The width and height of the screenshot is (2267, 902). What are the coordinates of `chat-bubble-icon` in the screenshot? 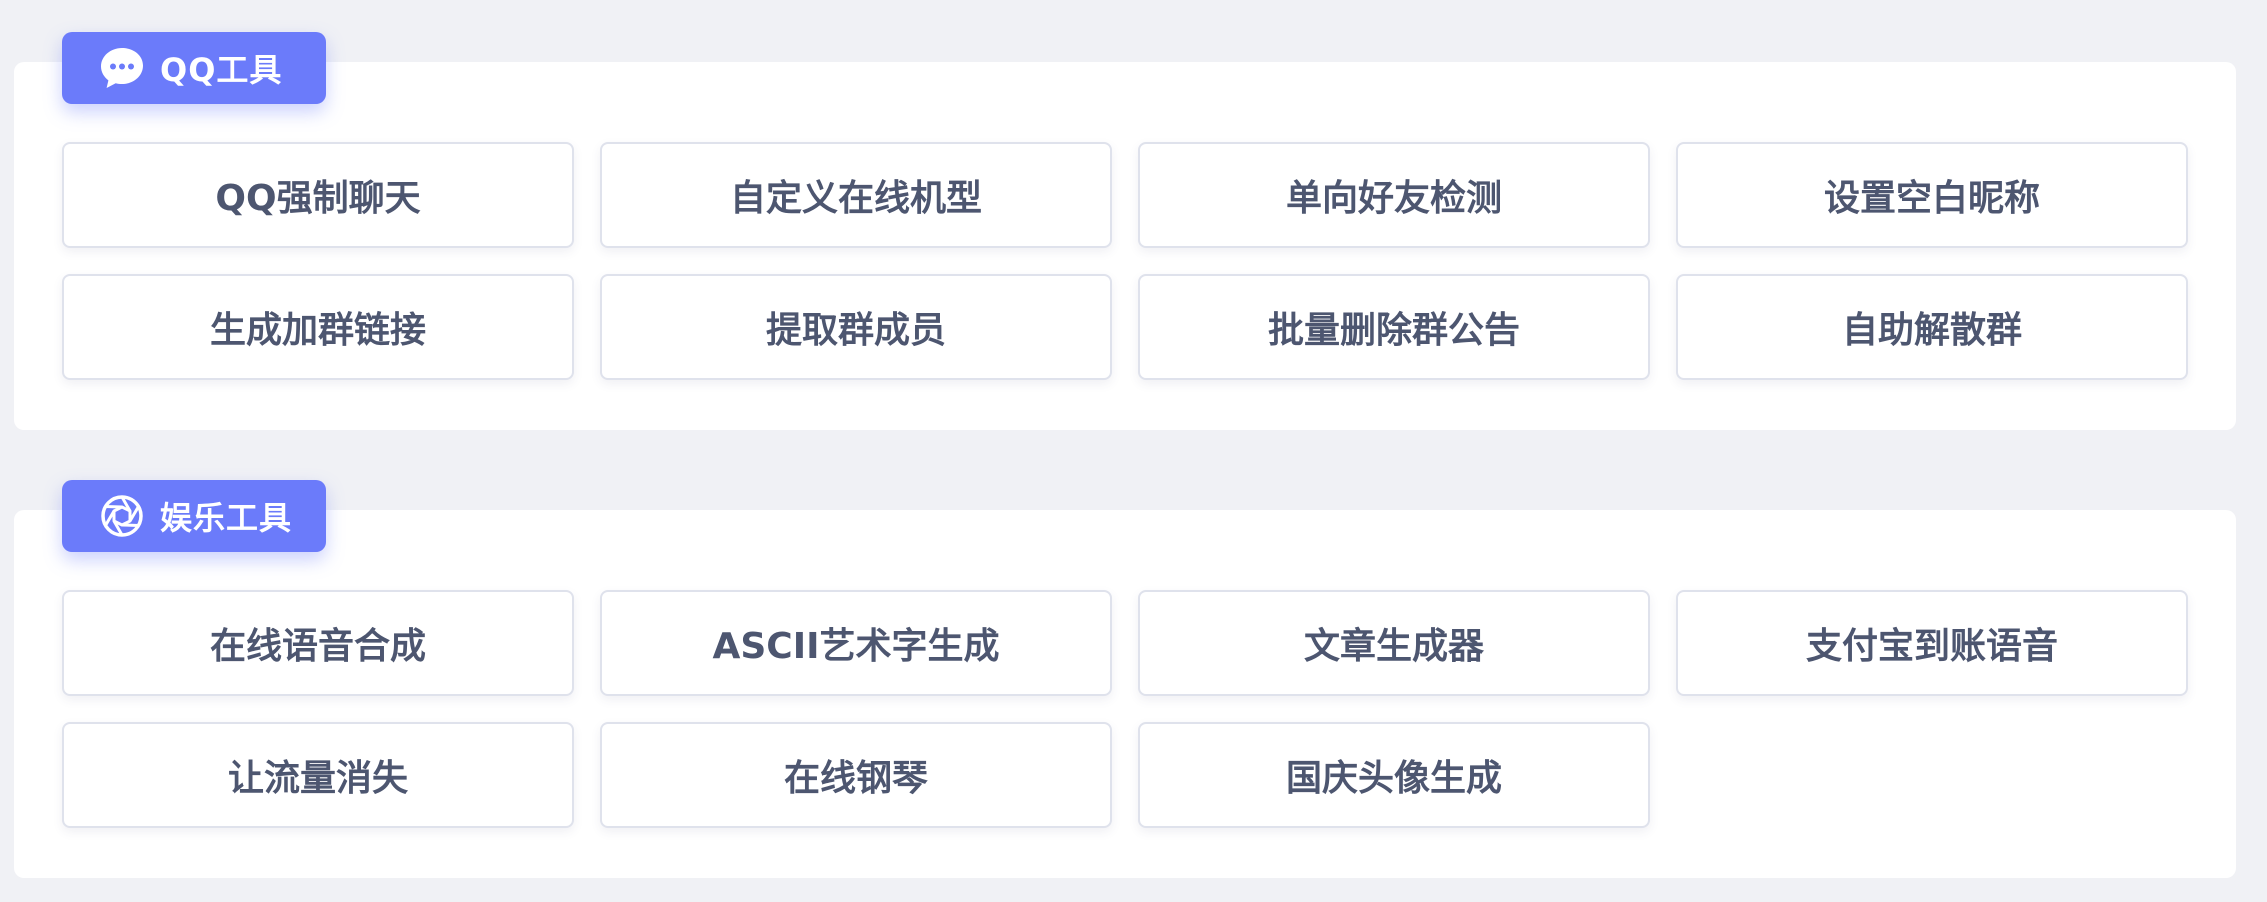 It's located at (122, 68).